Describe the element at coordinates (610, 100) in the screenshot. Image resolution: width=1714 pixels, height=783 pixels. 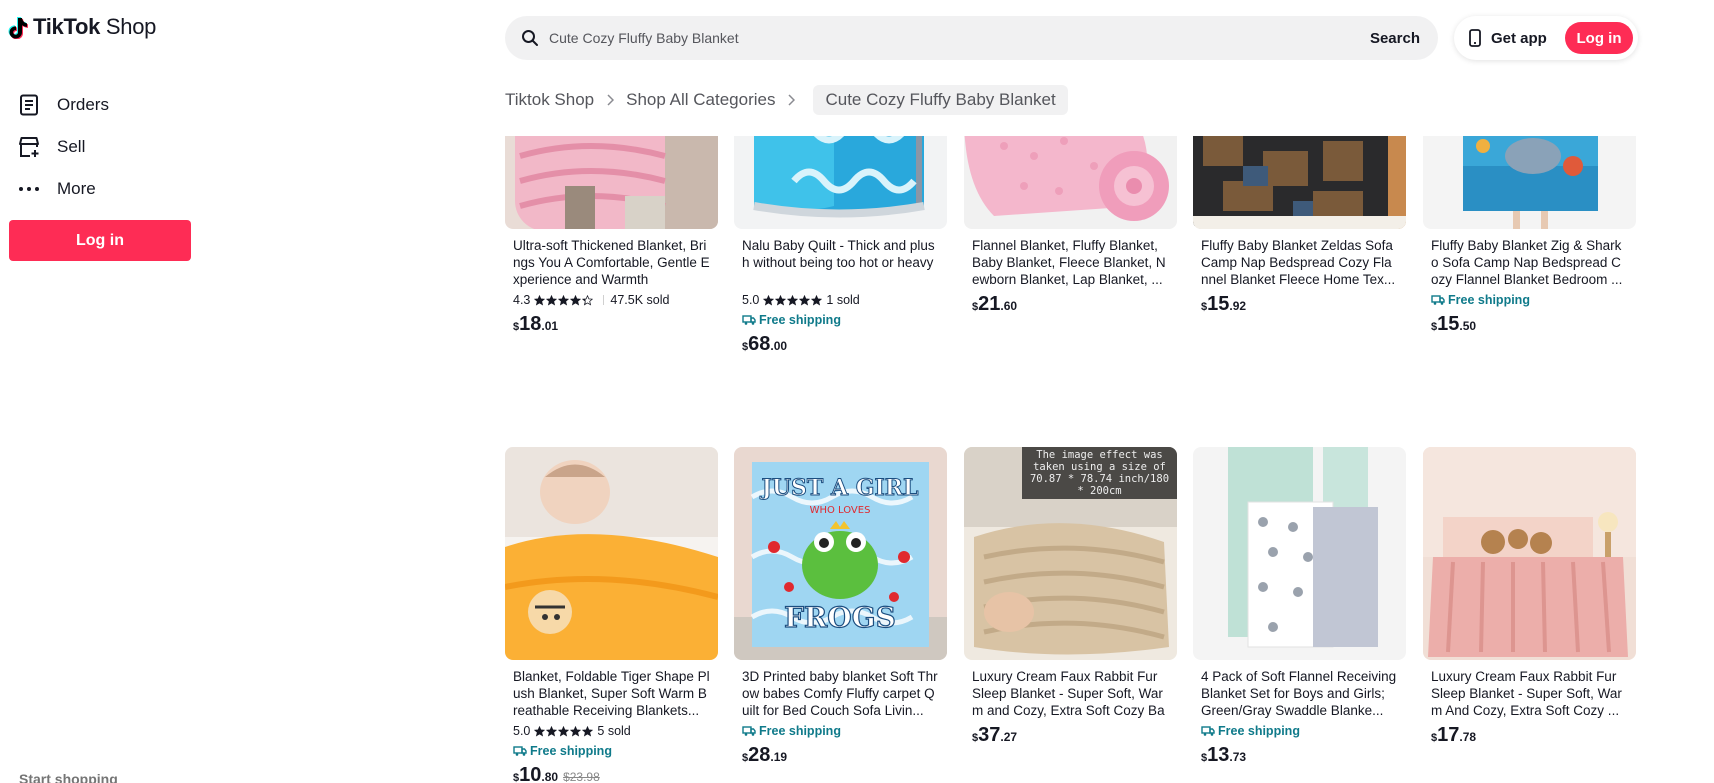
I see `chevron-right-icon` at that location.